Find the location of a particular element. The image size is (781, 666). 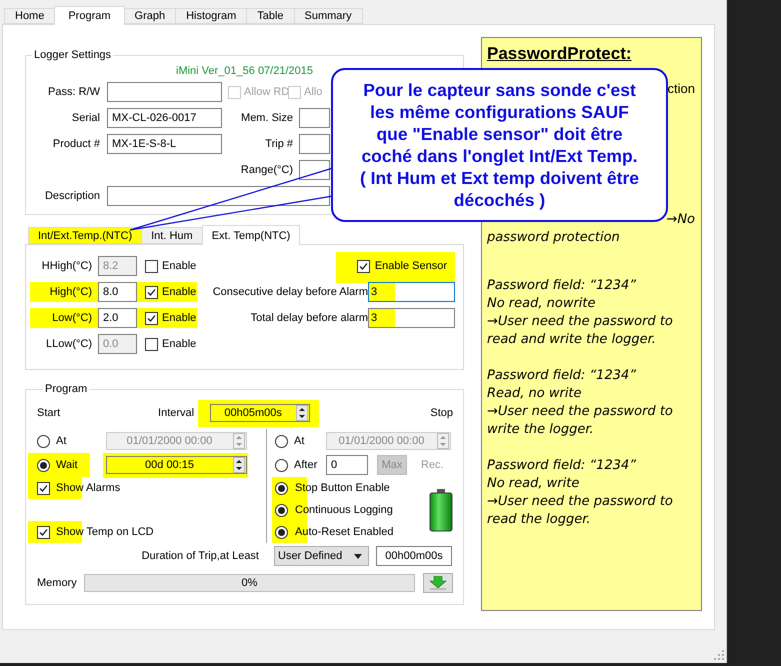

field-label: Serial is located at coordinates (86, 118).